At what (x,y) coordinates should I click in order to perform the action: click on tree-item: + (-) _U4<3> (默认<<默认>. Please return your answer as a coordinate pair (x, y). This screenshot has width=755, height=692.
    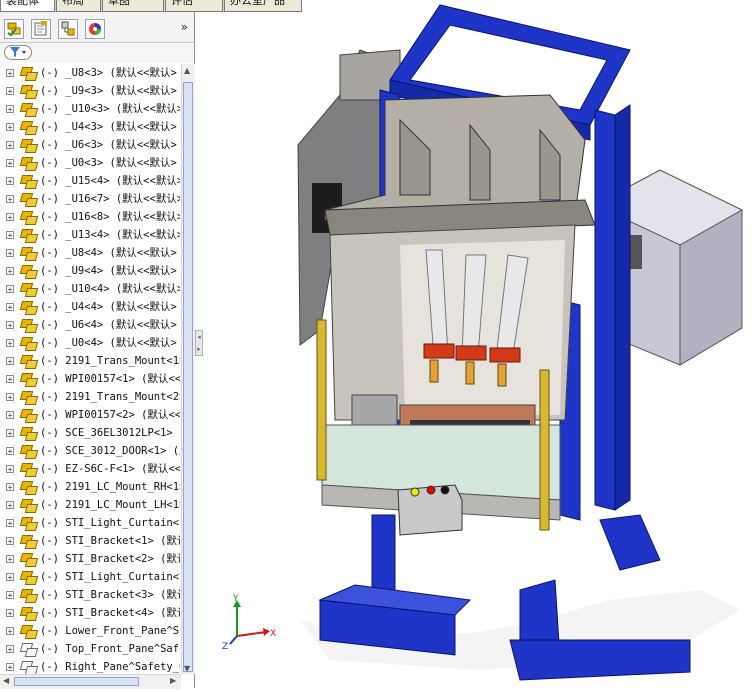
    Looking at the image, I should click on (90, 127).